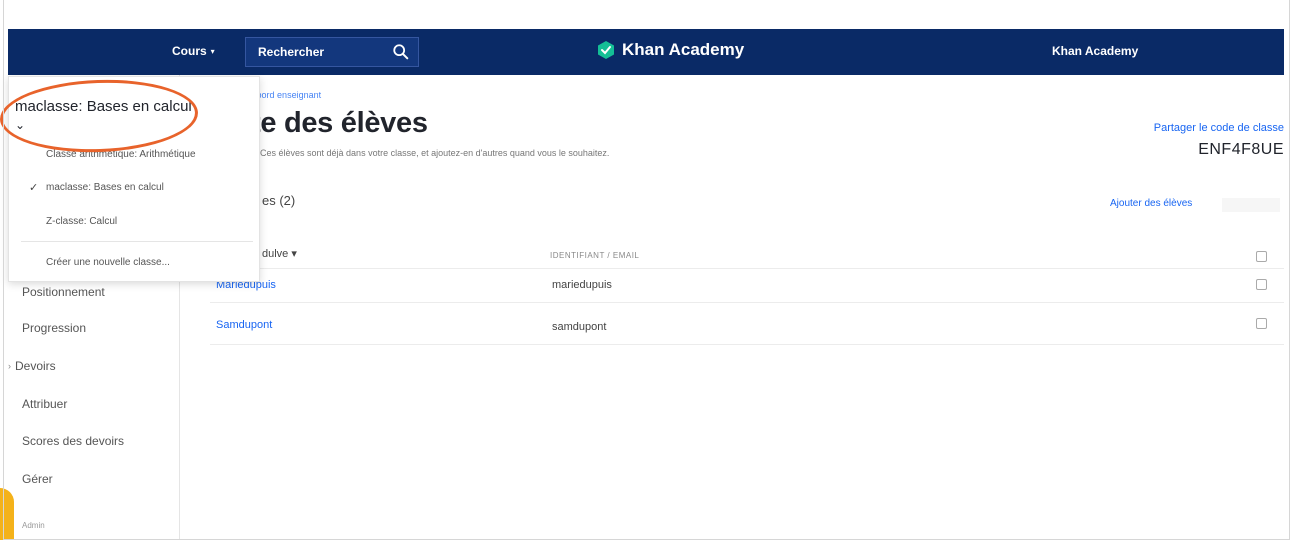 This screenshot has height=540, width=1292. I want to click on column-header-id: IDENTIFIANT / EMAIL, so click(595, 255).